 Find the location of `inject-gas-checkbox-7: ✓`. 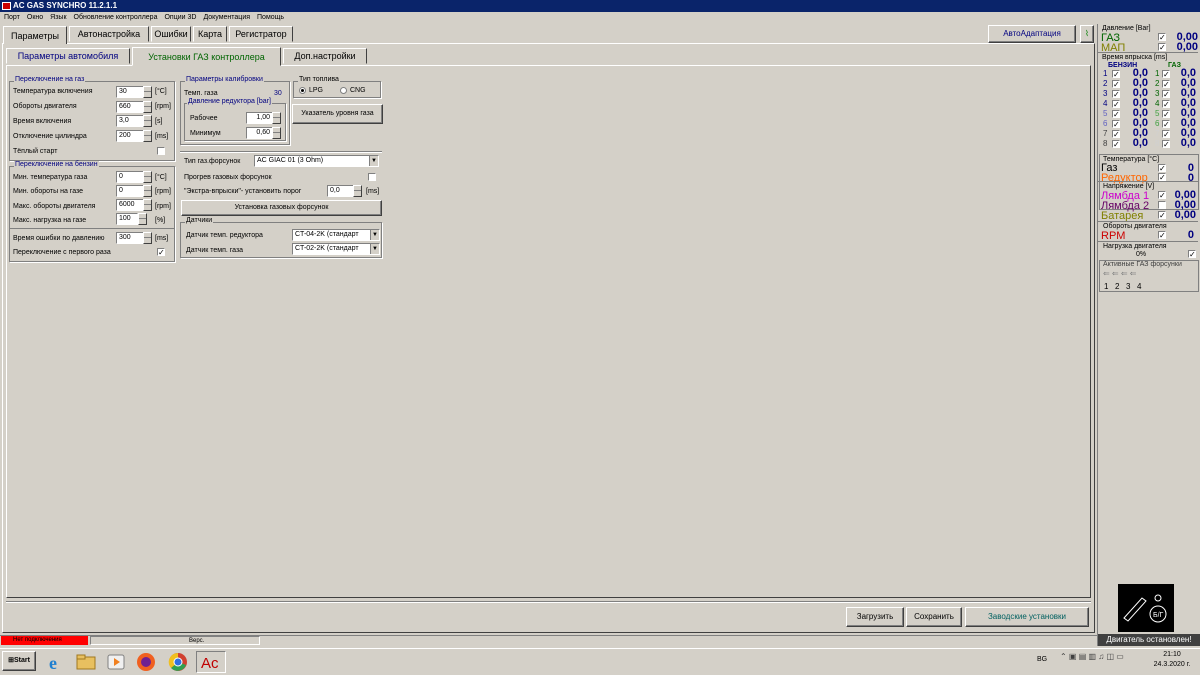

inject-gas-checkbox-7: ✓ is located at coordinates (1166, 134).